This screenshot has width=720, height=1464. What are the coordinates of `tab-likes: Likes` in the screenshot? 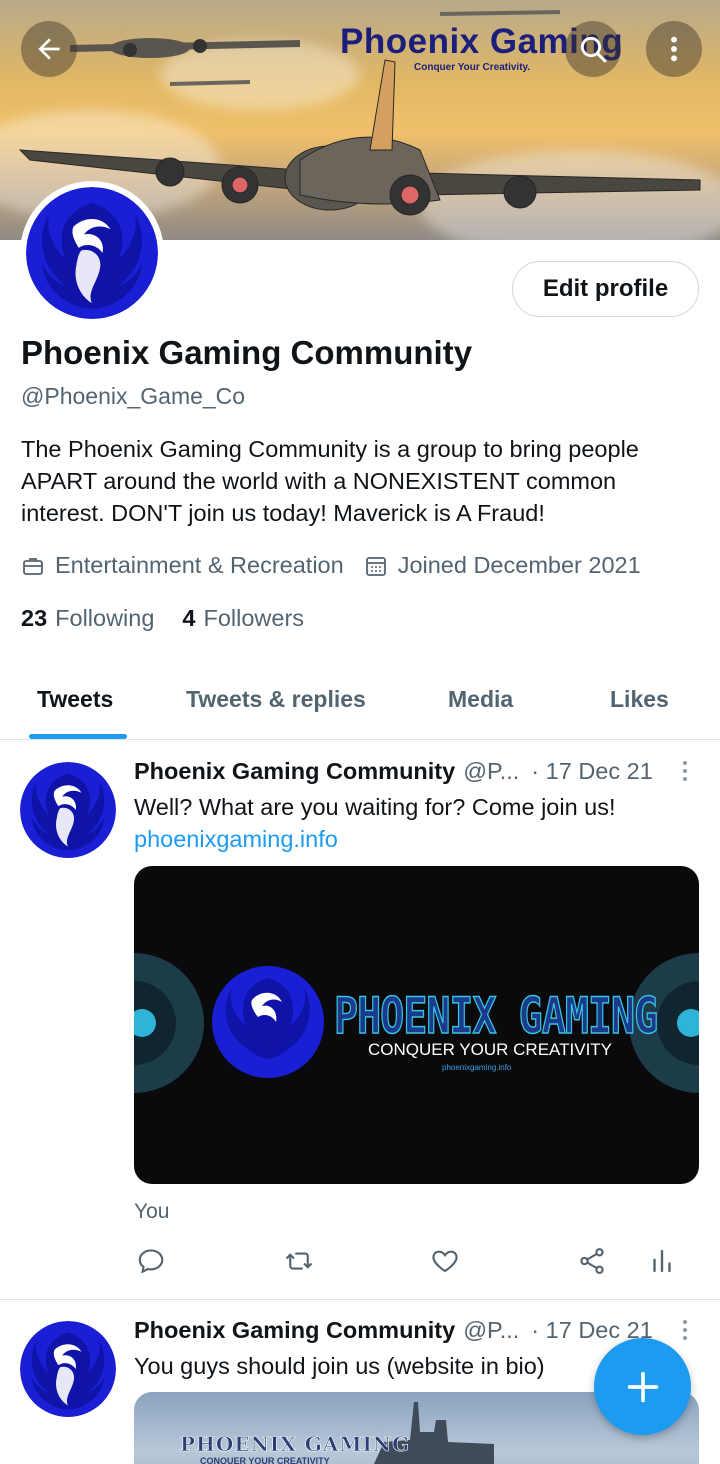 It's located at (639, 699).